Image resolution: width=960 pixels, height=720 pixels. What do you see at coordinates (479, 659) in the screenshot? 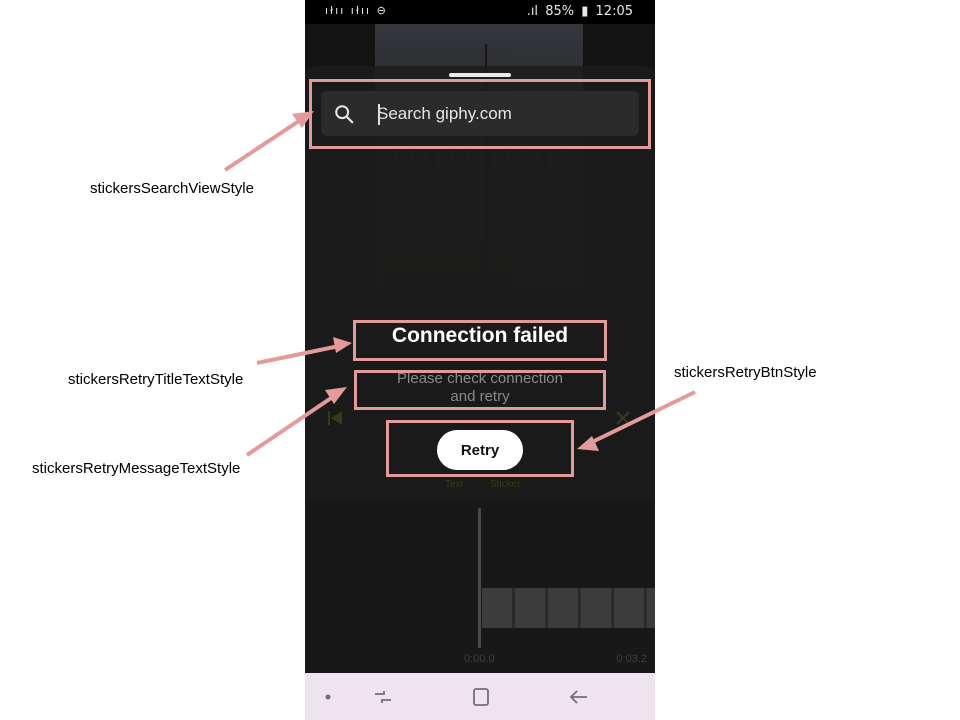
I see `timeline-start-time: 0:00.0` at bounding box center [479, 659].